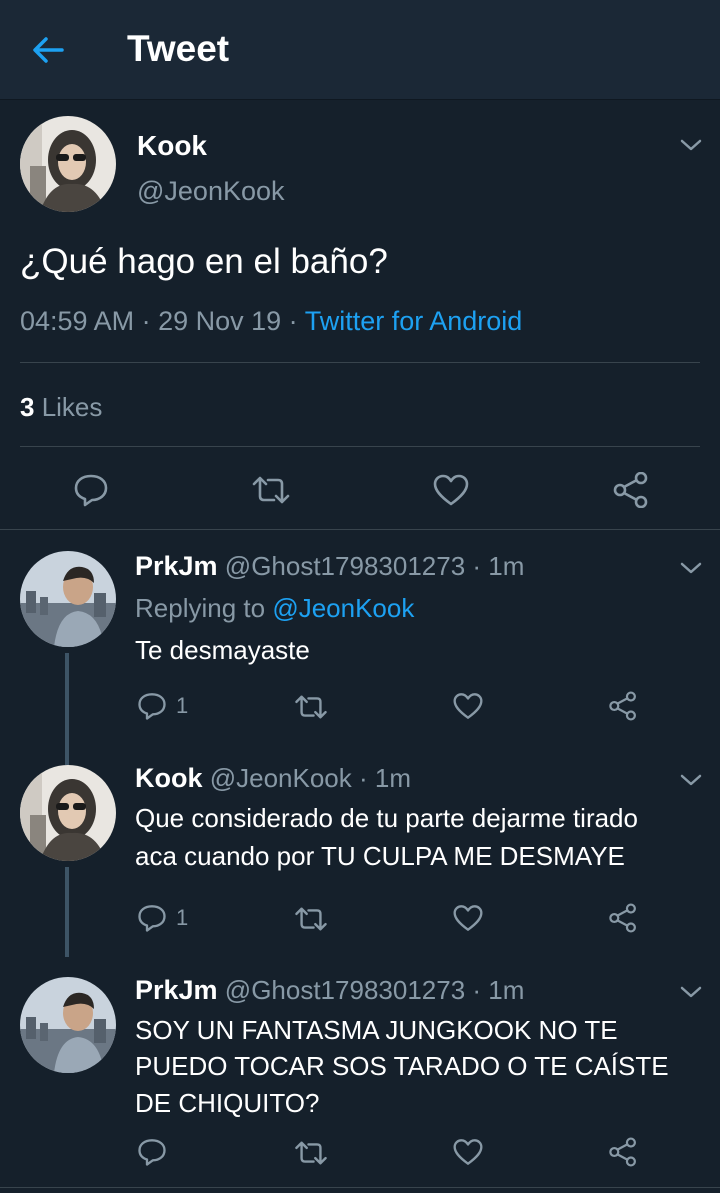 This screenshot has width=720, height=1193. What do you see at coordinates (380, 856) in the screenshot?
I see `tweet-text-line: aca cuando por TU CULPA ME DESMAYE` at bounding box center [380, 856].